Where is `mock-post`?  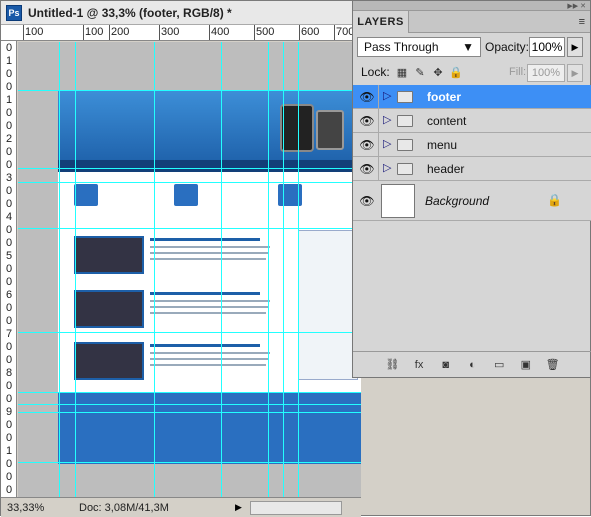 mock-post is located at coordinates (181, 256).